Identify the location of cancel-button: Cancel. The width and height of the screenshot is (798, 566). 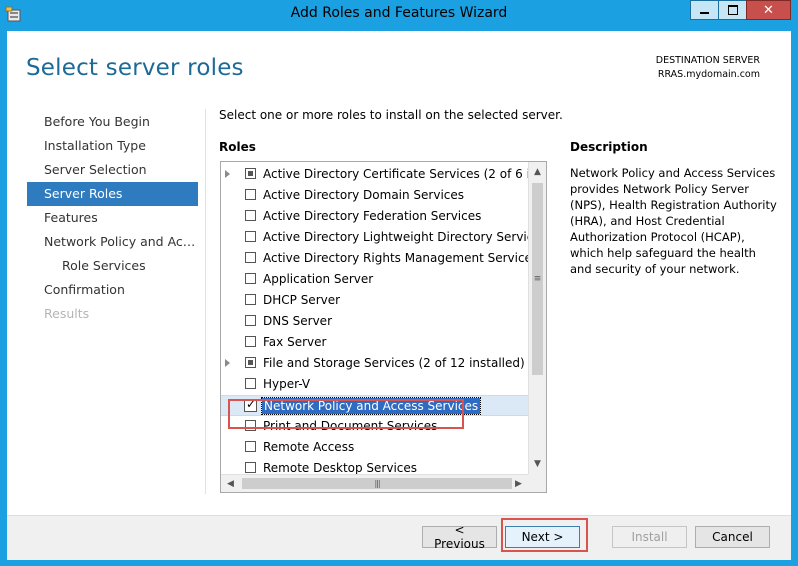
(732, 537).